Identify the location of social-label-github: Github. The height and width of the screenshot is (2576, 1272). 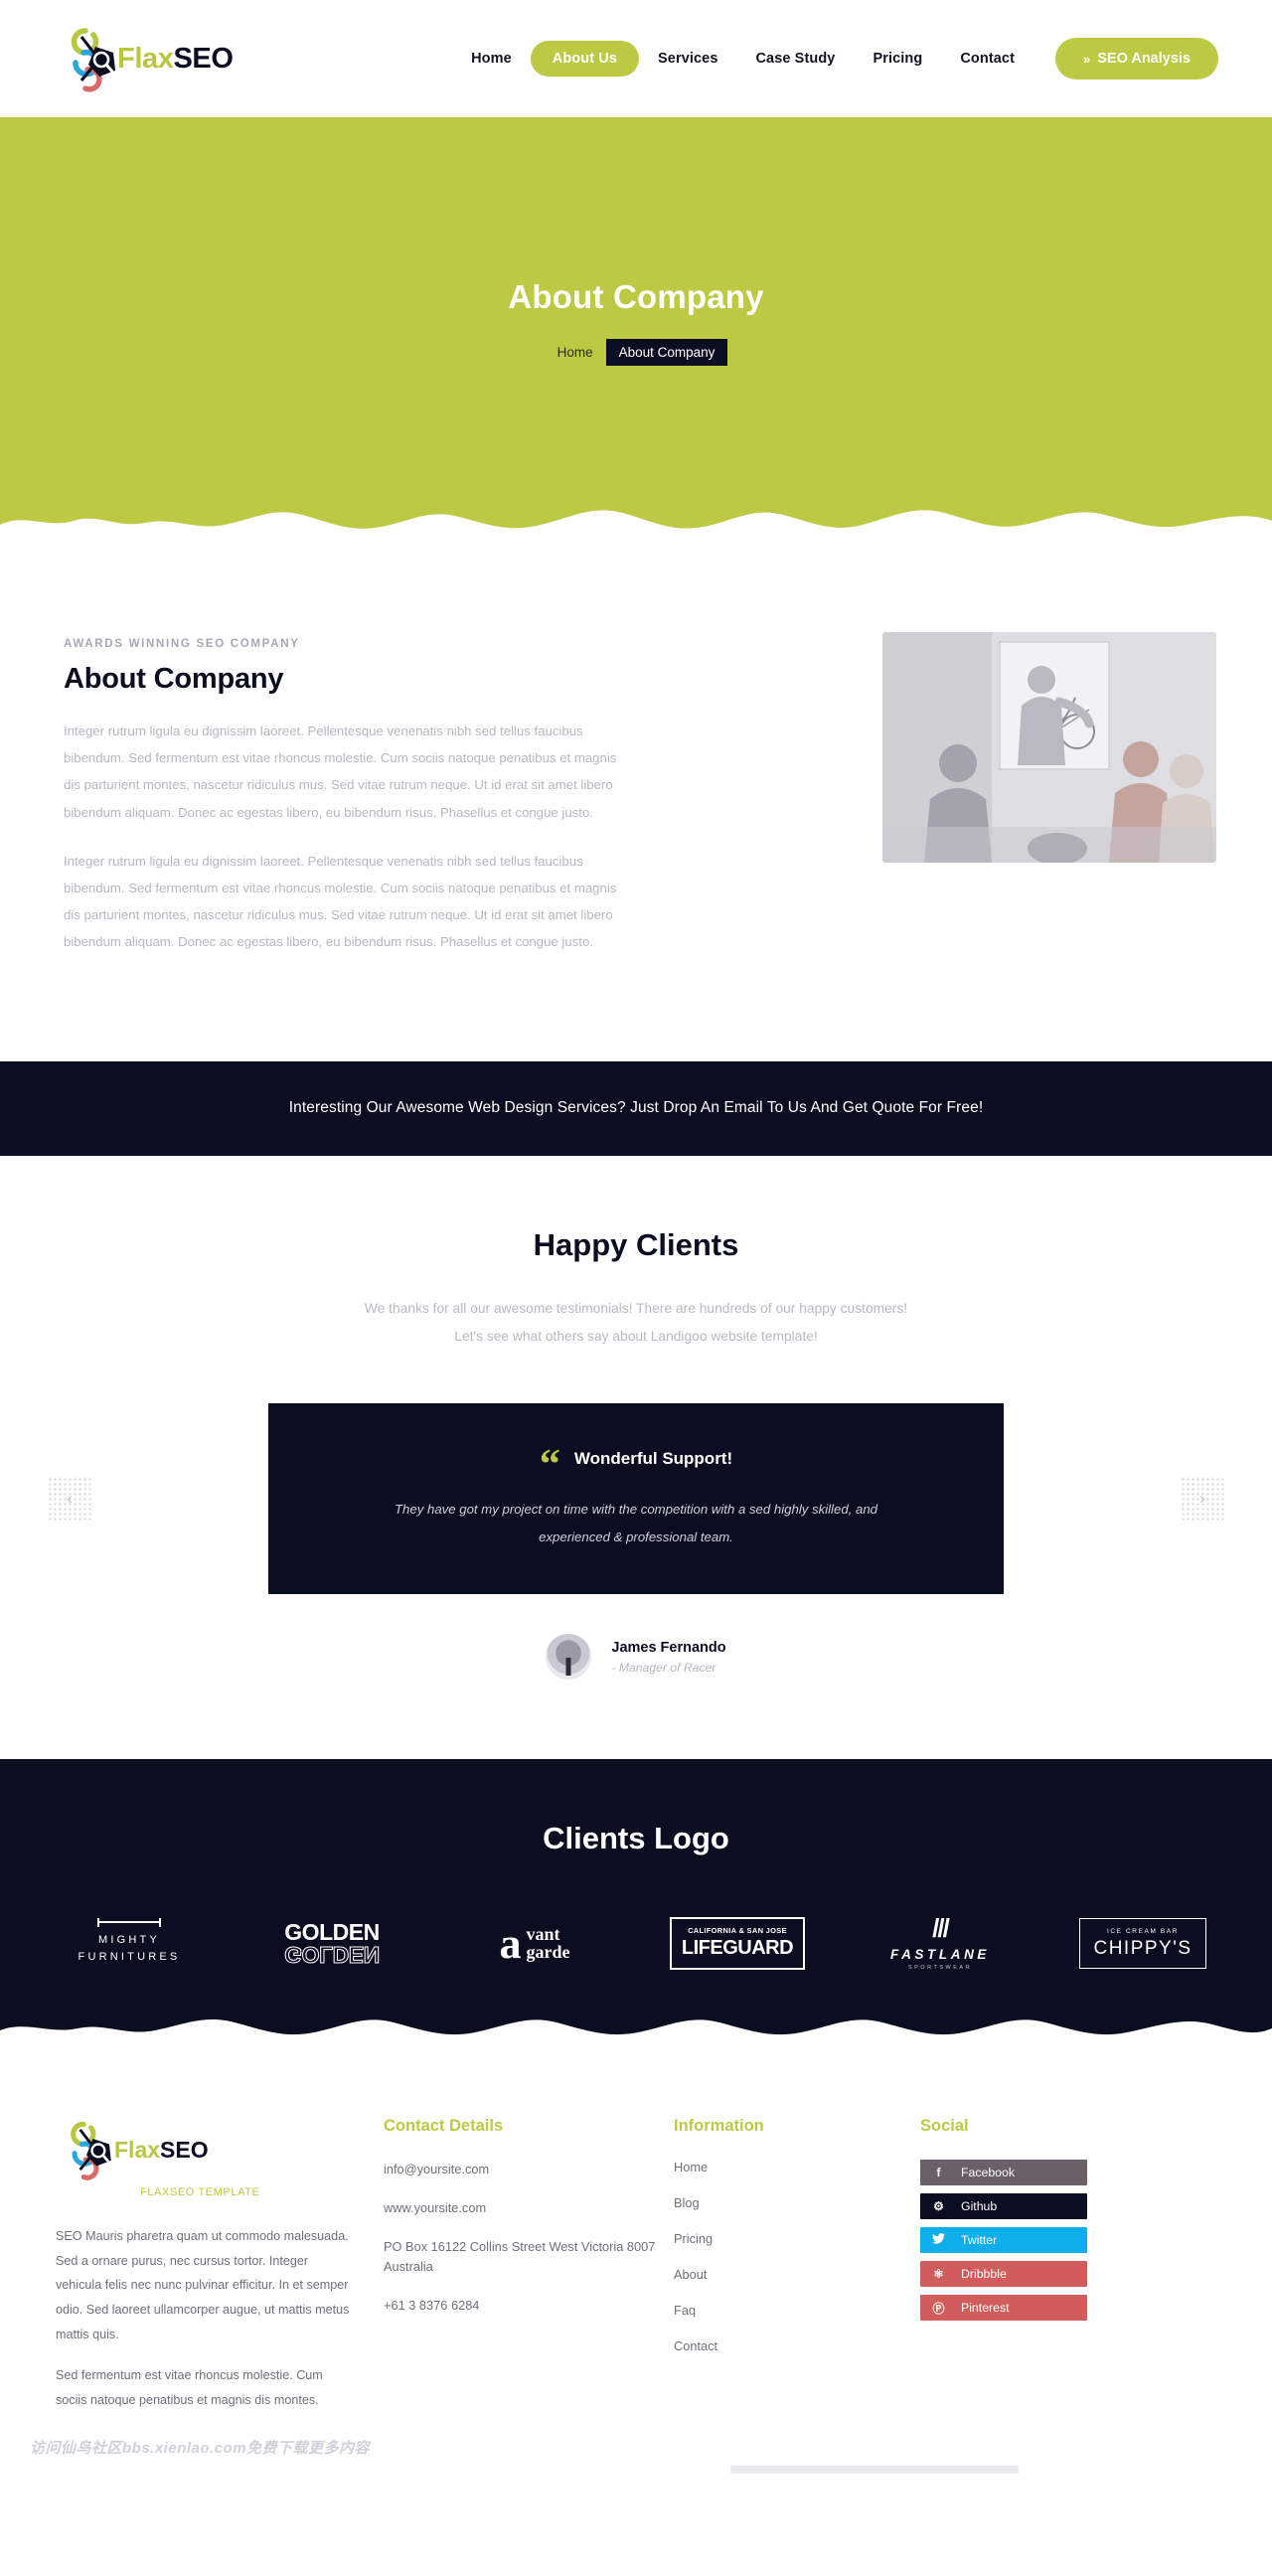
(979, 2206).